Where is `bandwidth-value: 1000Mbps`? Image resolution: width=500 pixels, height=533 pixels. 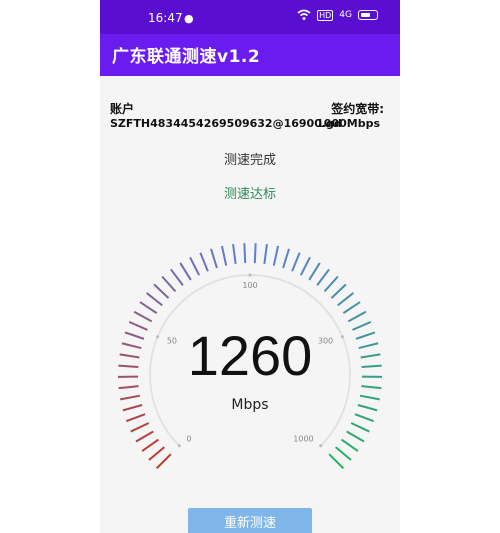 bandwidth-value: 1000Mbps is located at coordinates (348, 123).